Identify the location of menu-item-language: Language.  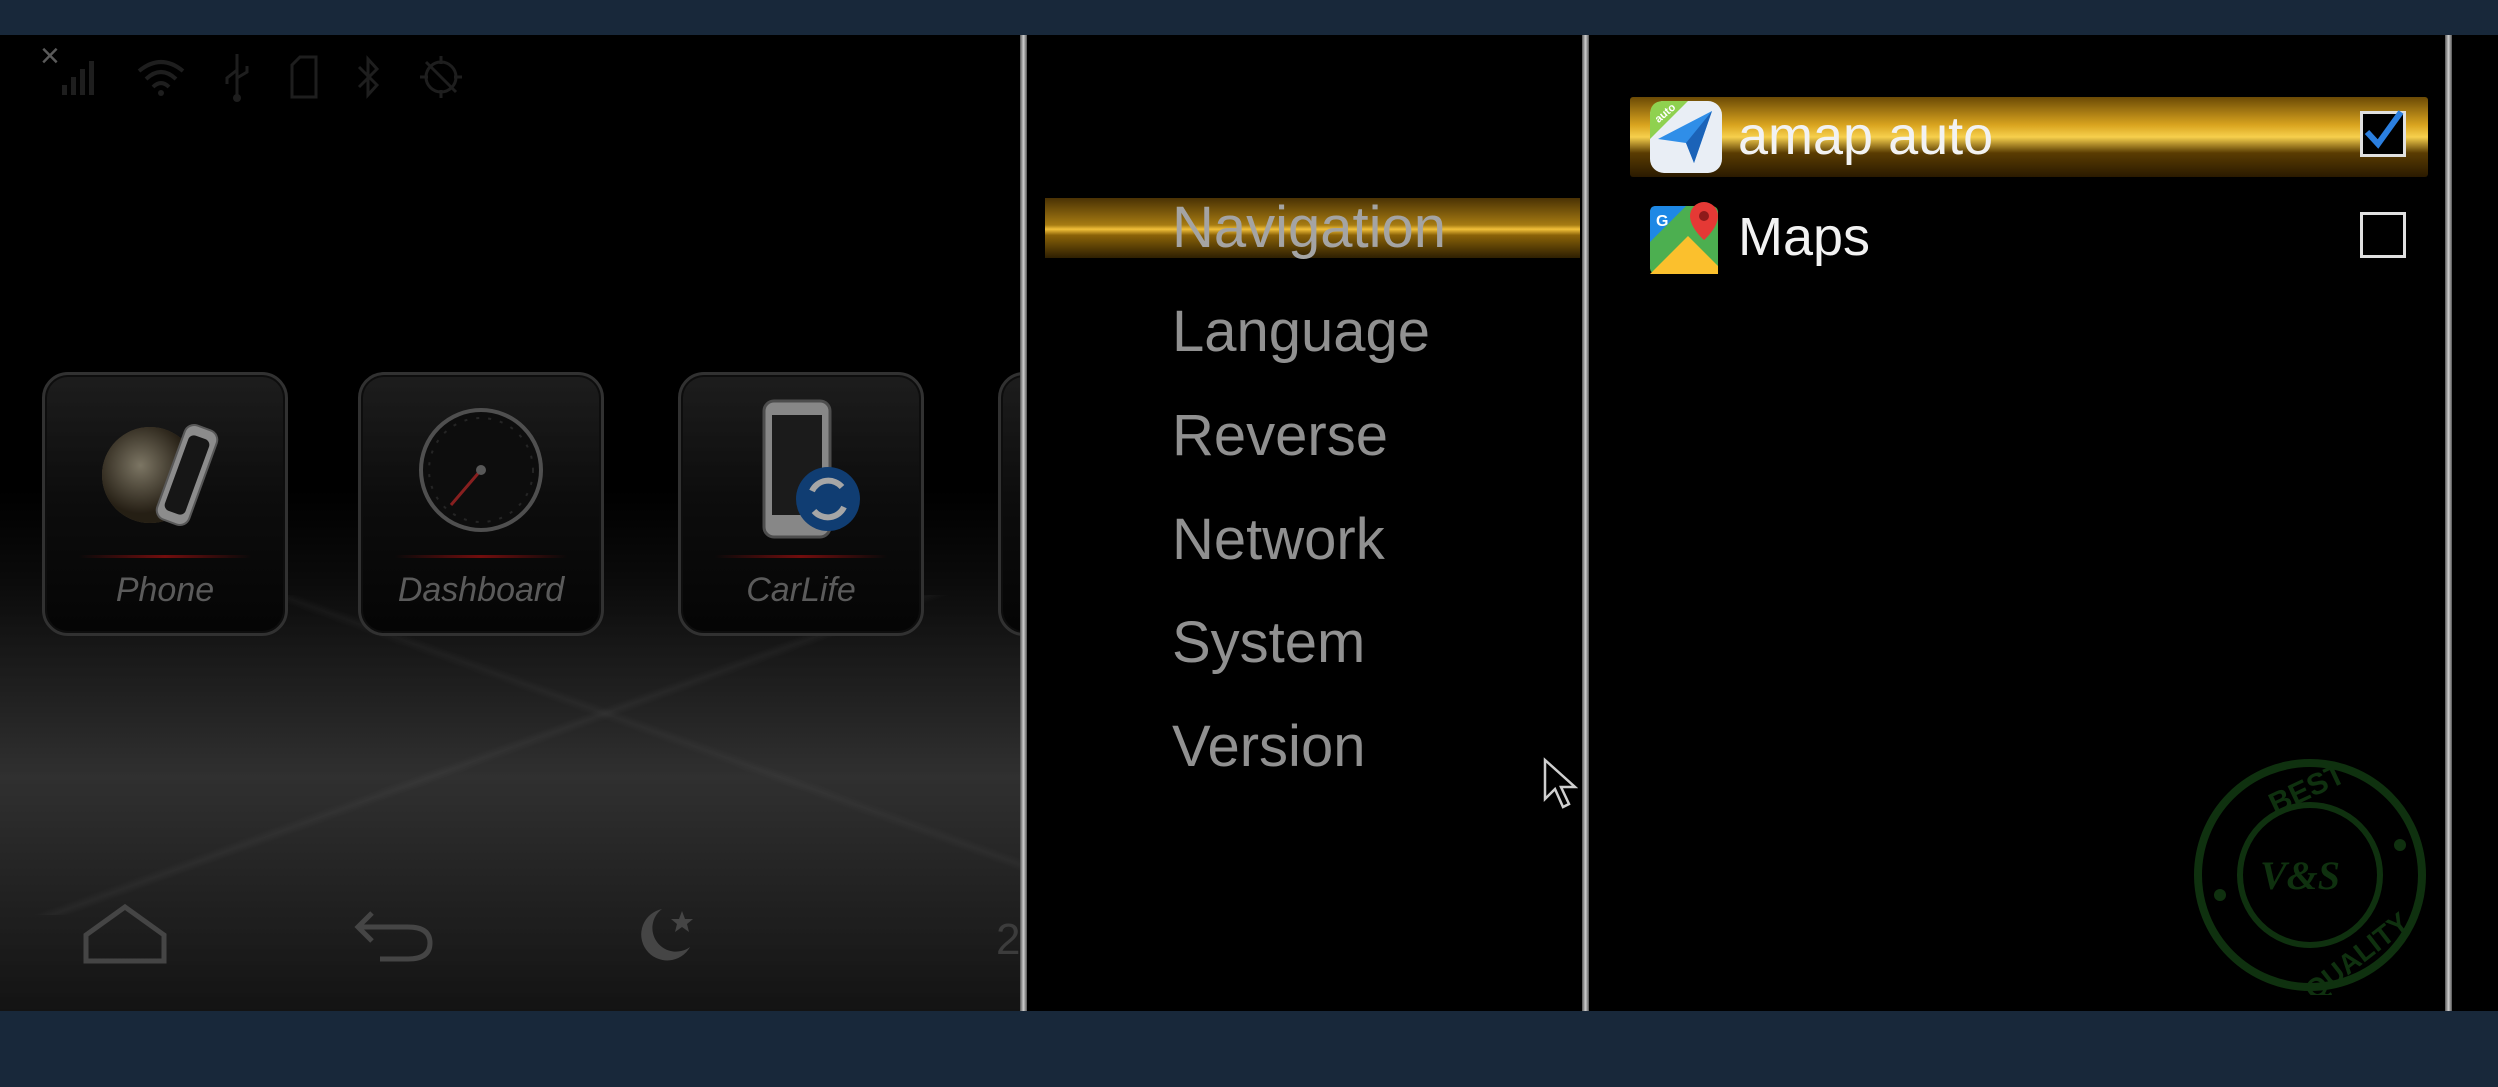
(1312, 332).